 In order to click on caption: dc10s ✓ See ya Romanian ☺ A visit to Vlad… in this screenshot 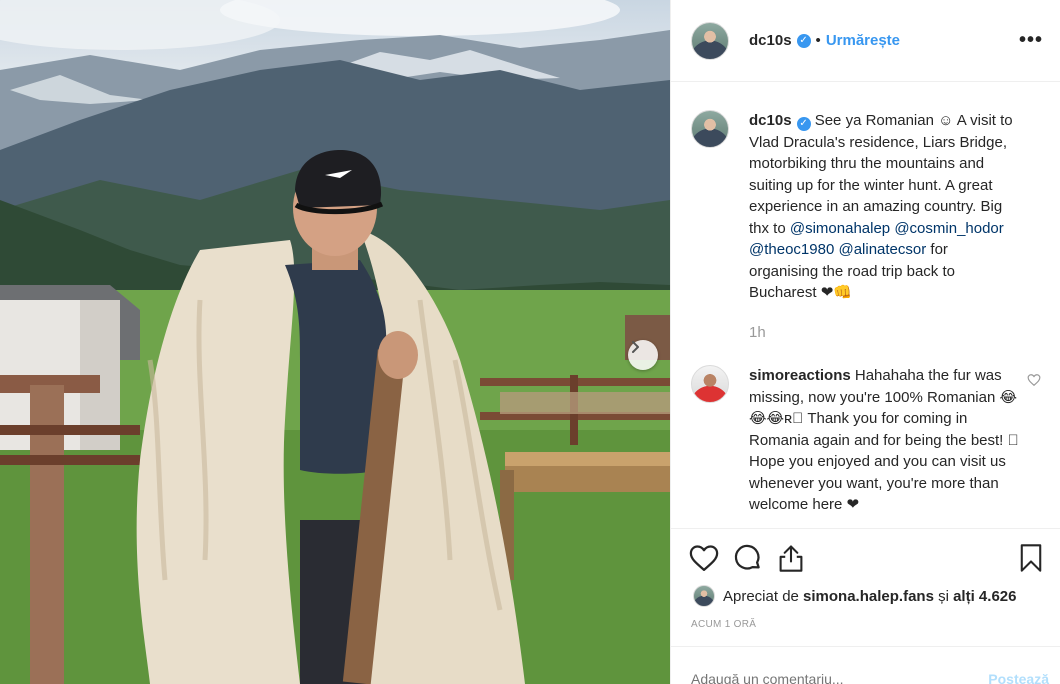, I will do `click(865, 226)`.